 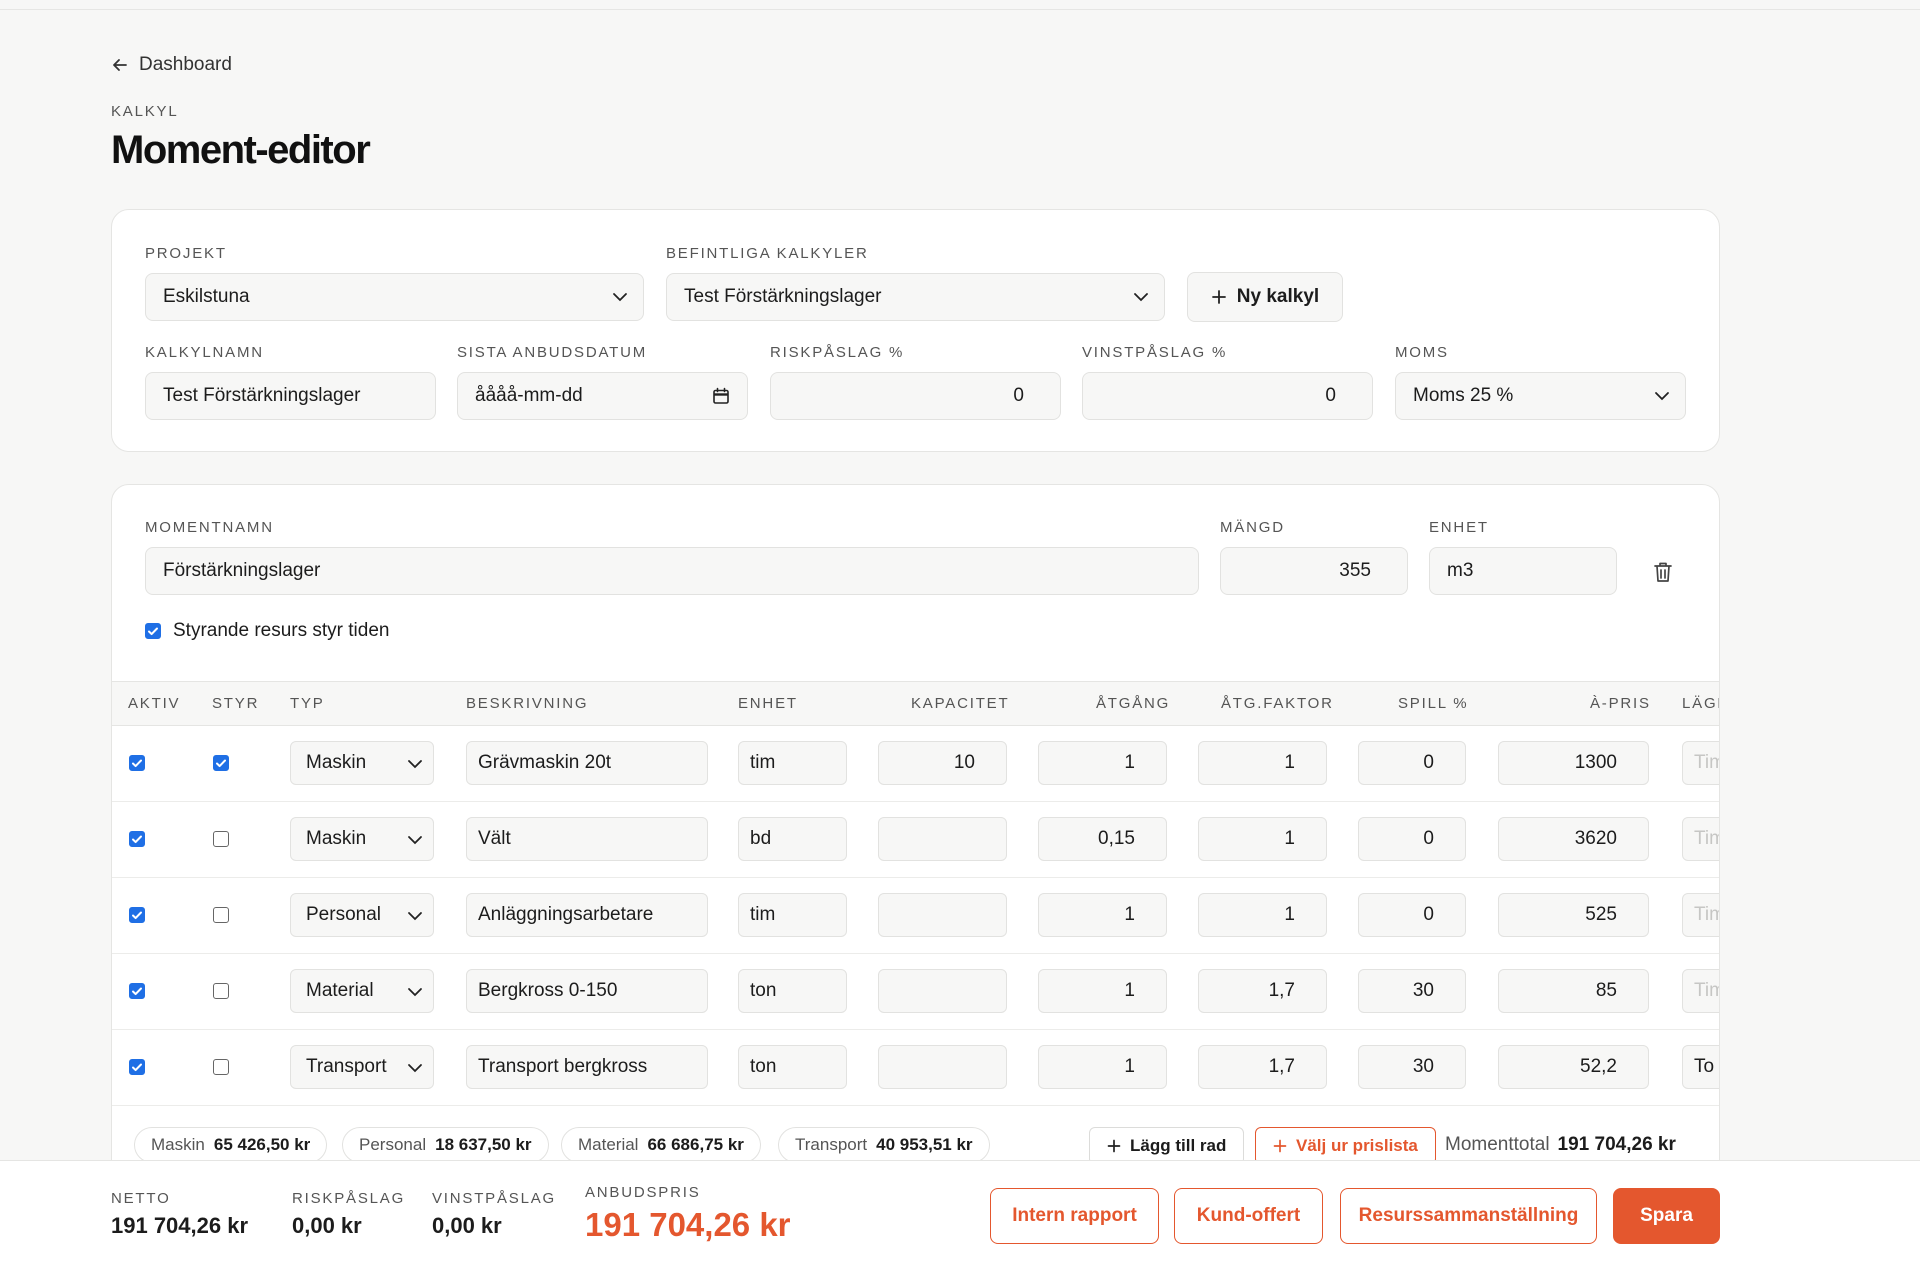 What do you see at coordinates (1265, 297) in the screenshot?
I see `new-calc-button: Ny kalkyl` at bounding box center [1265, 297].